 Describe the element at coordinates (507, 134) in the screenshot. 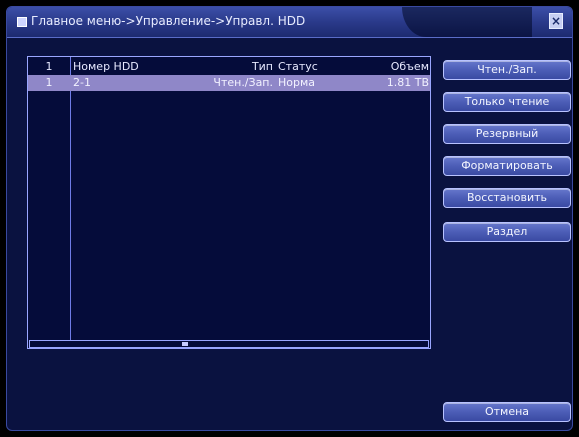

I see `reserved-button: Резервный` at that location.